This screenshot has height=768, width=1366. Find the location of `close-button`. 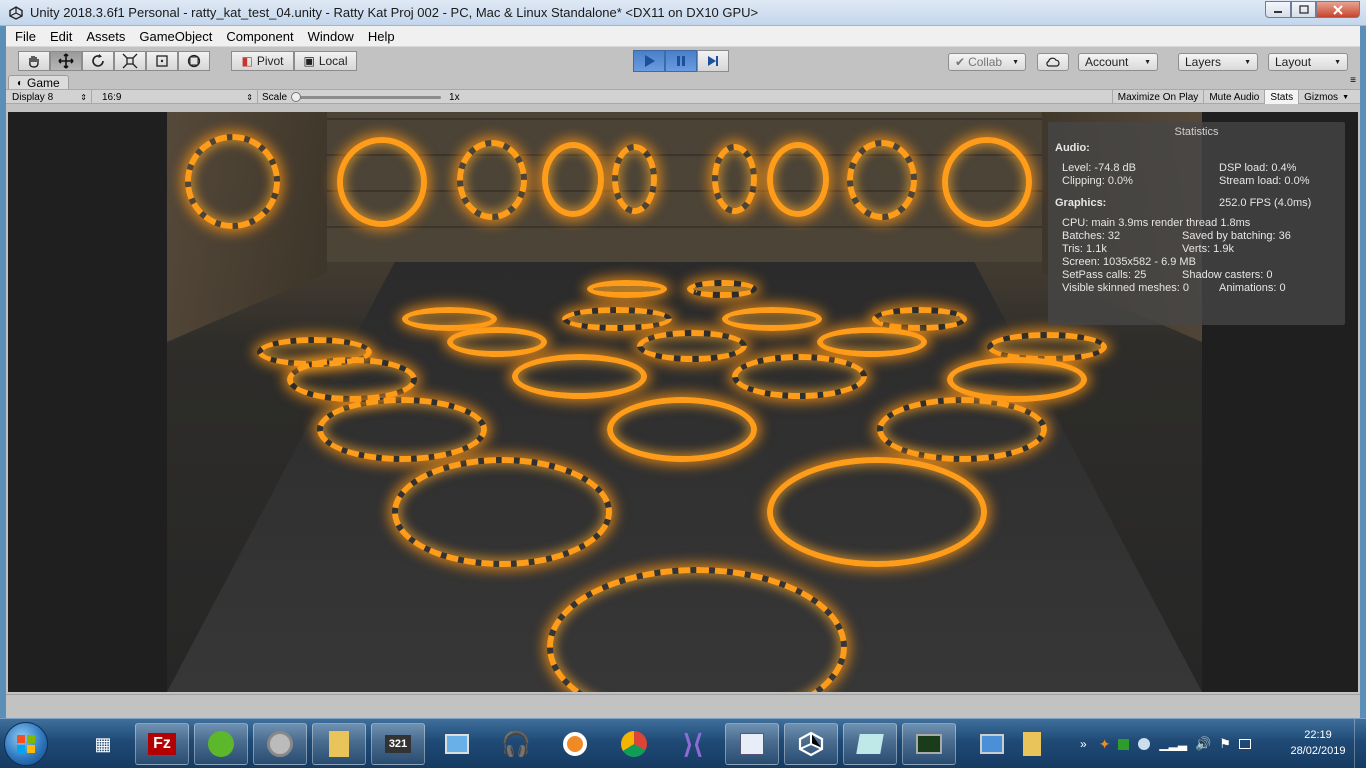

close-button is located at coordinates (1338, 9).